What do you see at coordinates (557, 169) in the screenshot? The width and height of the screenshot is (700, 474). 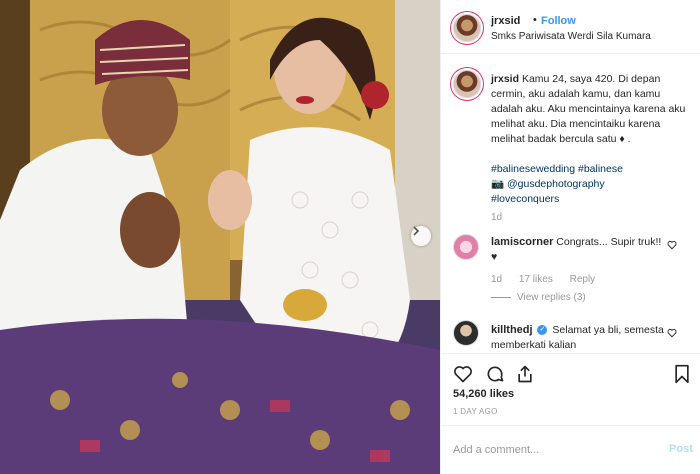 I see `caption-hashtags: #balinesewedding #balinese` at bounding box center [557, 169].